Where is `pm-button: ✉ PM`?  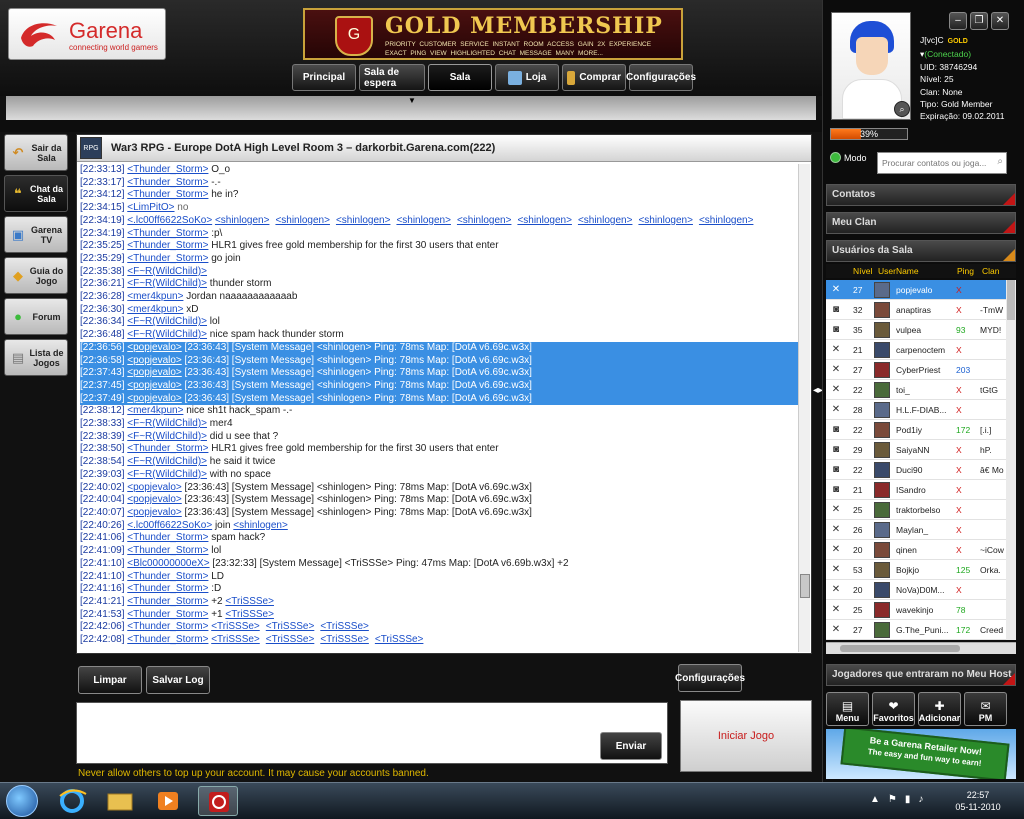
pm-button: ✉ PM is located at coordinates (985, 709).